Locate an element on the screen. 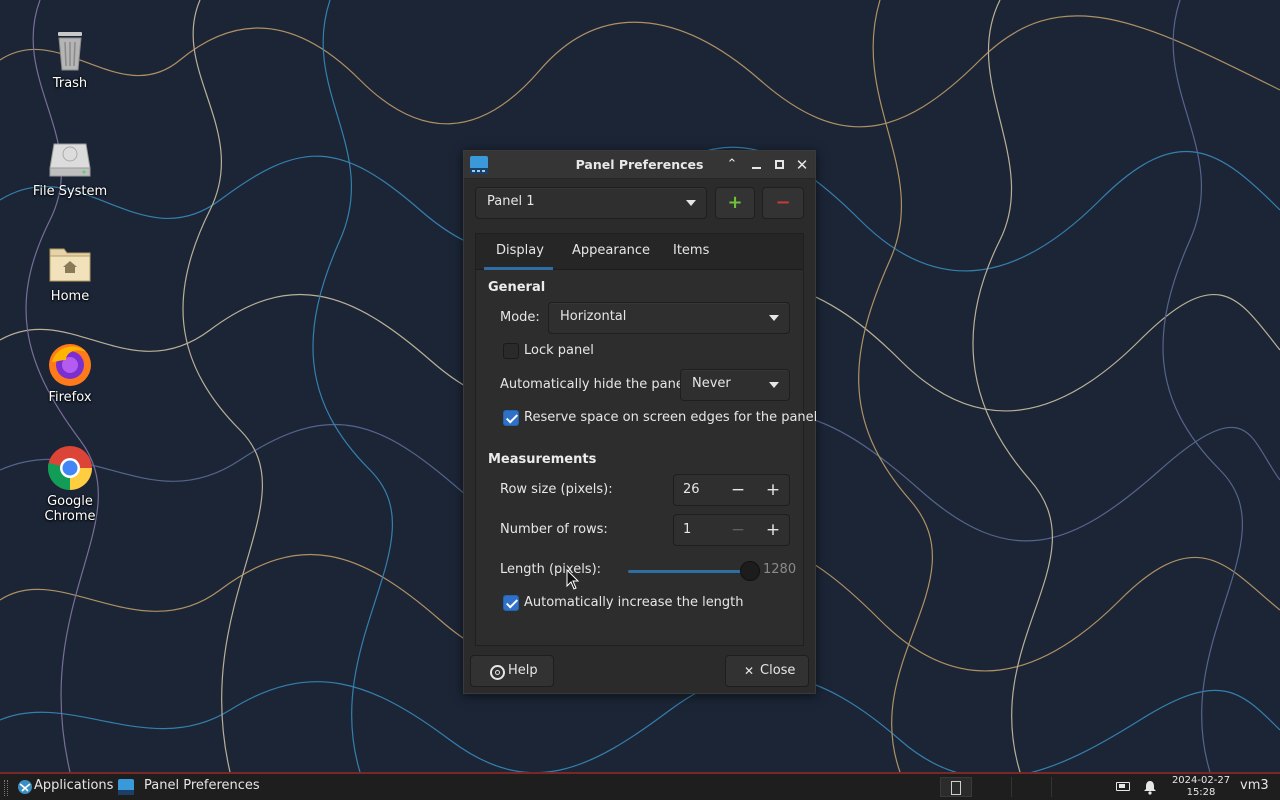 The image size is (1280, 800). applications-label: Applications is located at coordinates (74, 785).